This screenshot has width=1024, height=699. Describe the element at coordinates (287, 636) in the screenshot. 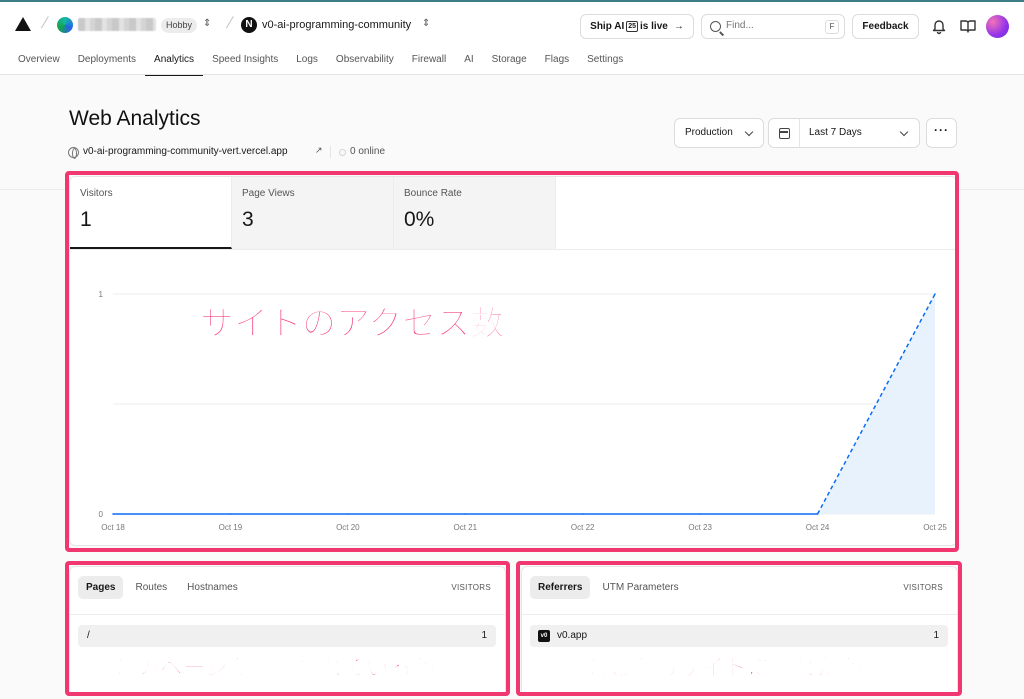

I see `table-row: / 1` at that location.